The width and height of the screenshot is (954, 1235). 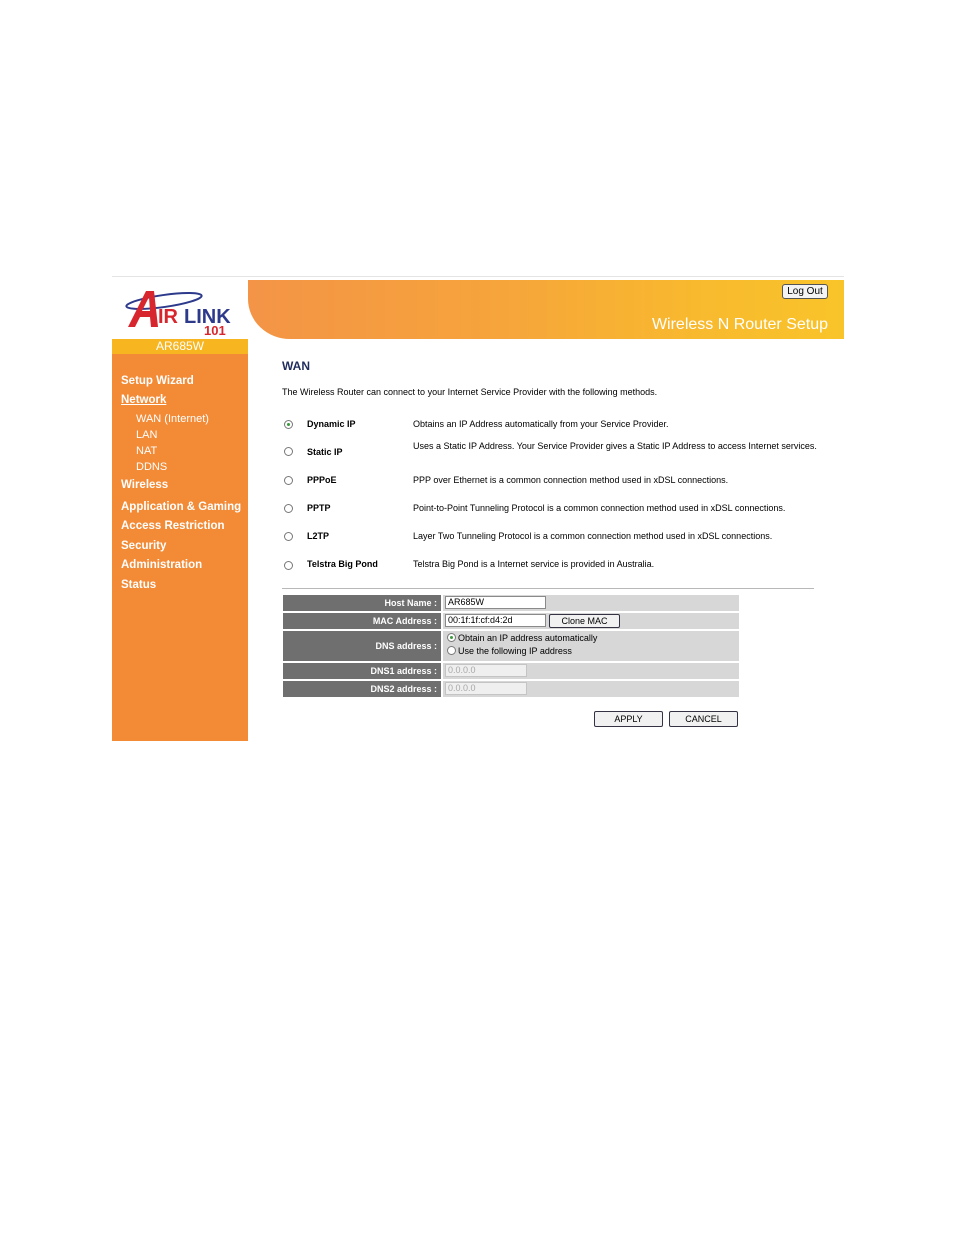 What do you see at coordinates (161, 565) in the screenshot?
I see `sidebar-item-administration: Administration` at bounding box center [161, 565].